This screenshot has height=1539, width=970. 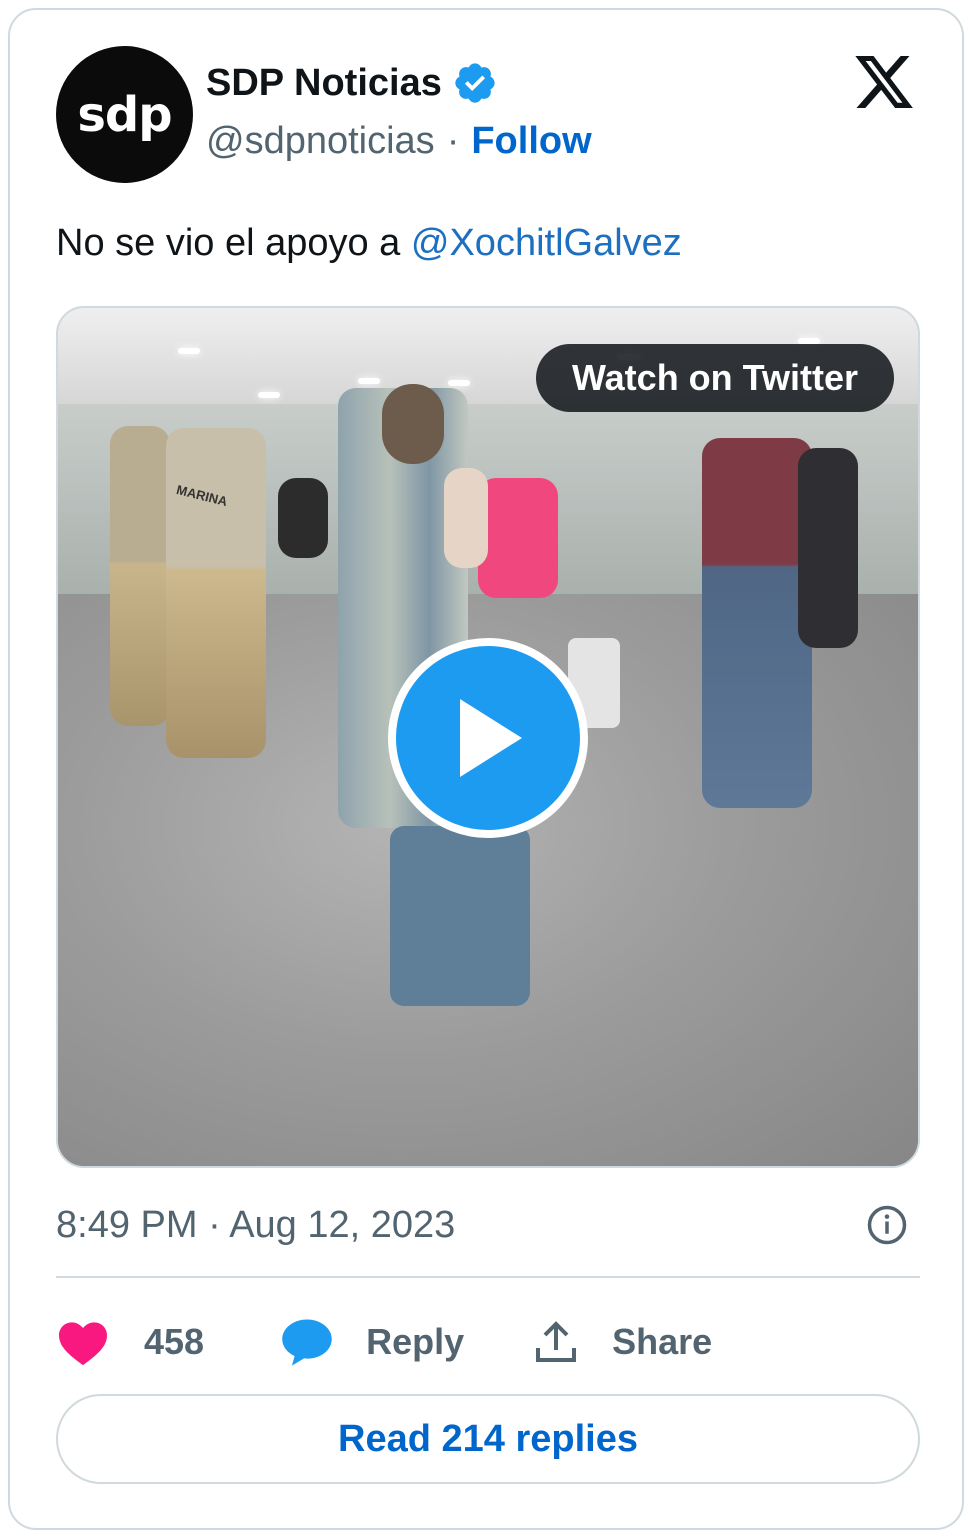 I want to click on follow-link: Follow, so click(x=531, y=141).